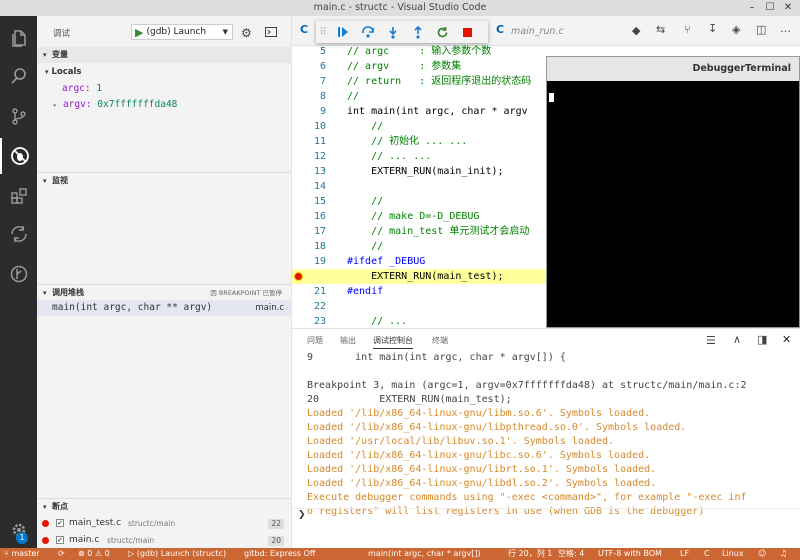 This screenshot has width=800, height=560. What do you see at coordinates (18, 196) in the screenshot?
I see `extensions-icon` at bounding box center [18, 196].